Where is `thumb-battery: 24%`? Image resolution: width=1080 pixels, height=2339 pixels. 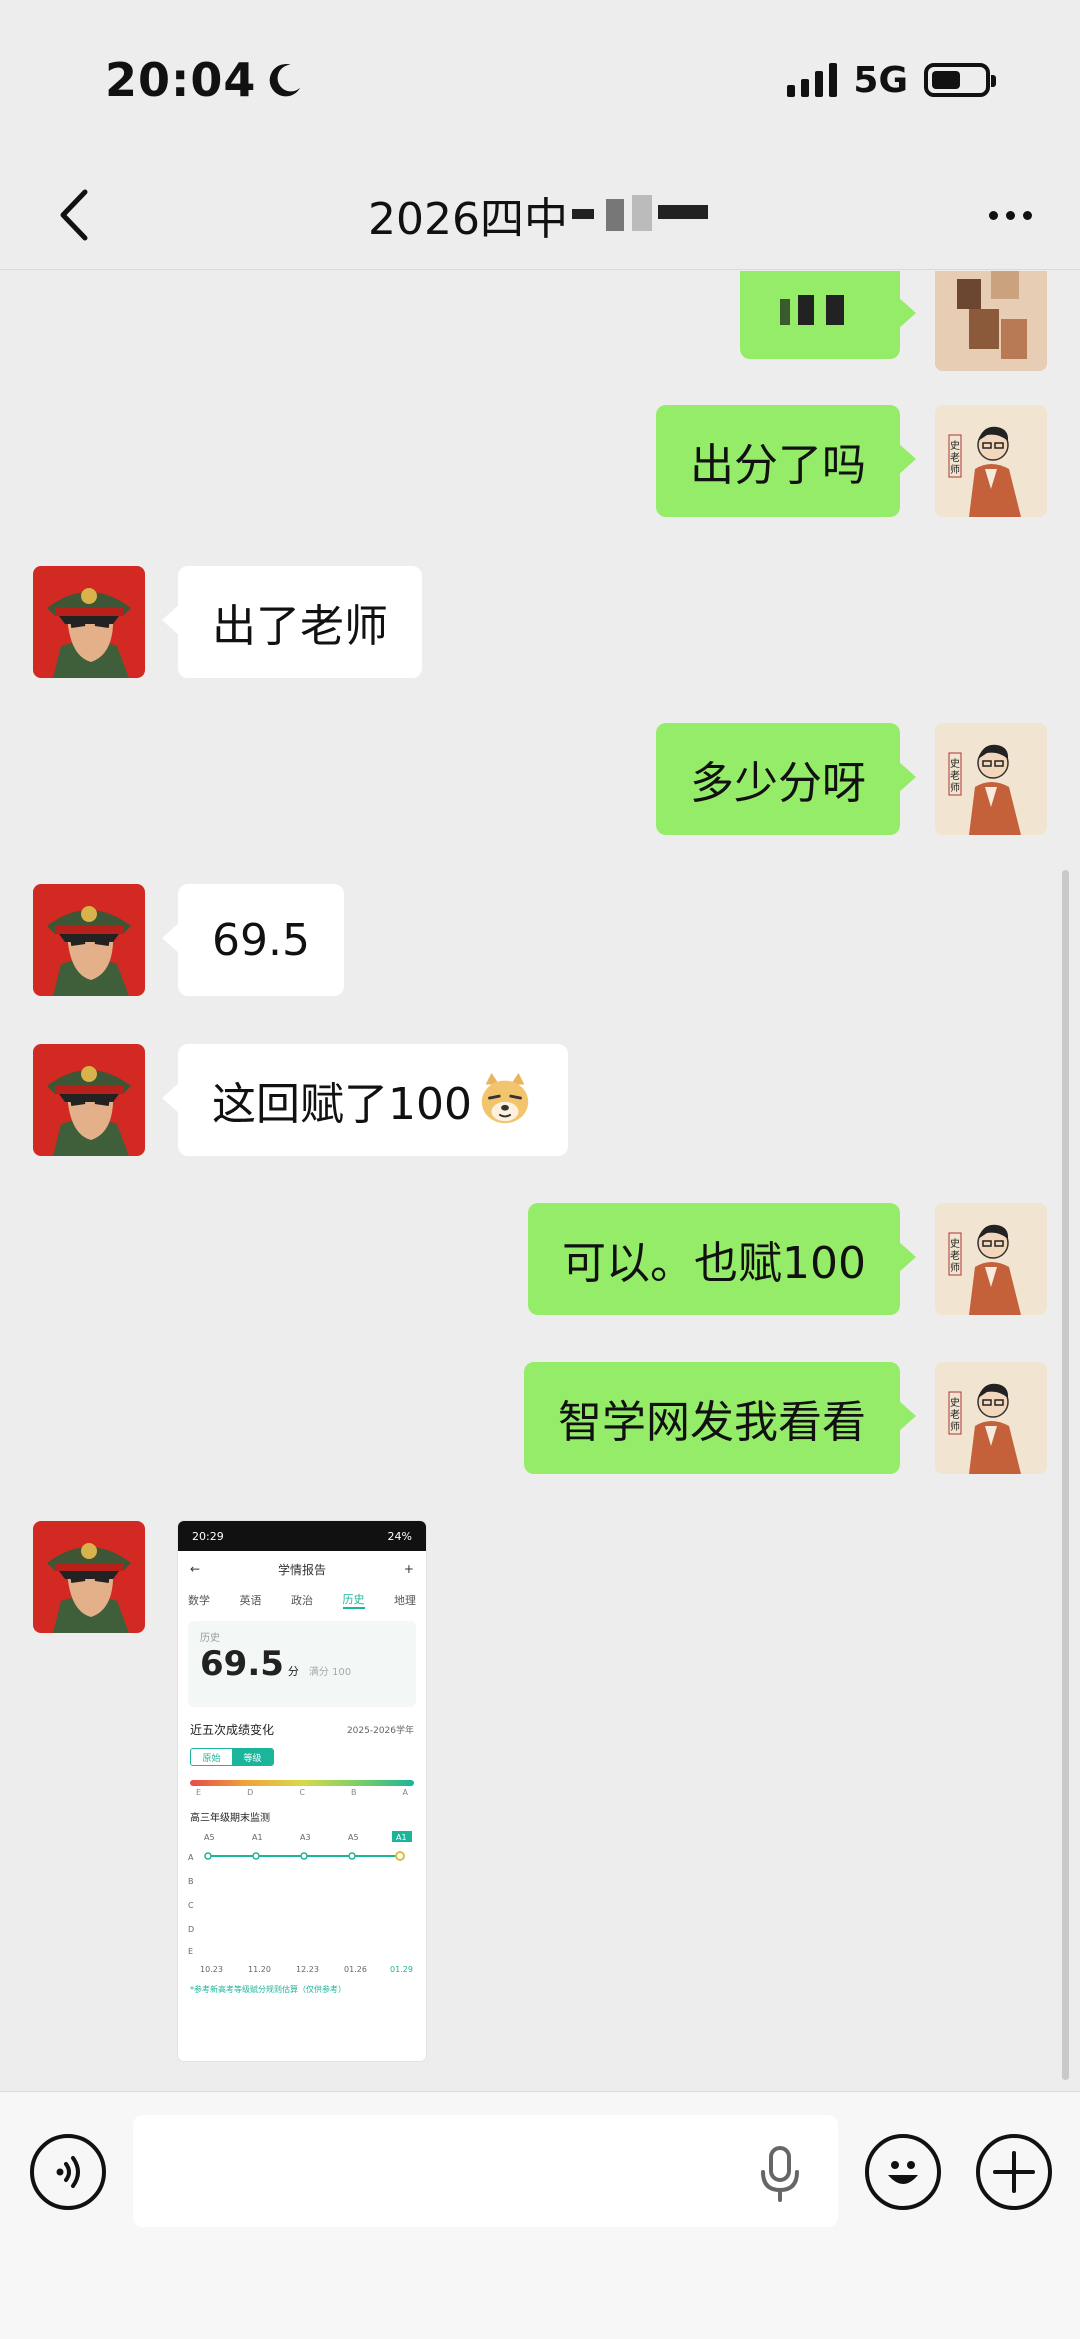 thumb-battery: 24% is located at coordinates (399, 1536).